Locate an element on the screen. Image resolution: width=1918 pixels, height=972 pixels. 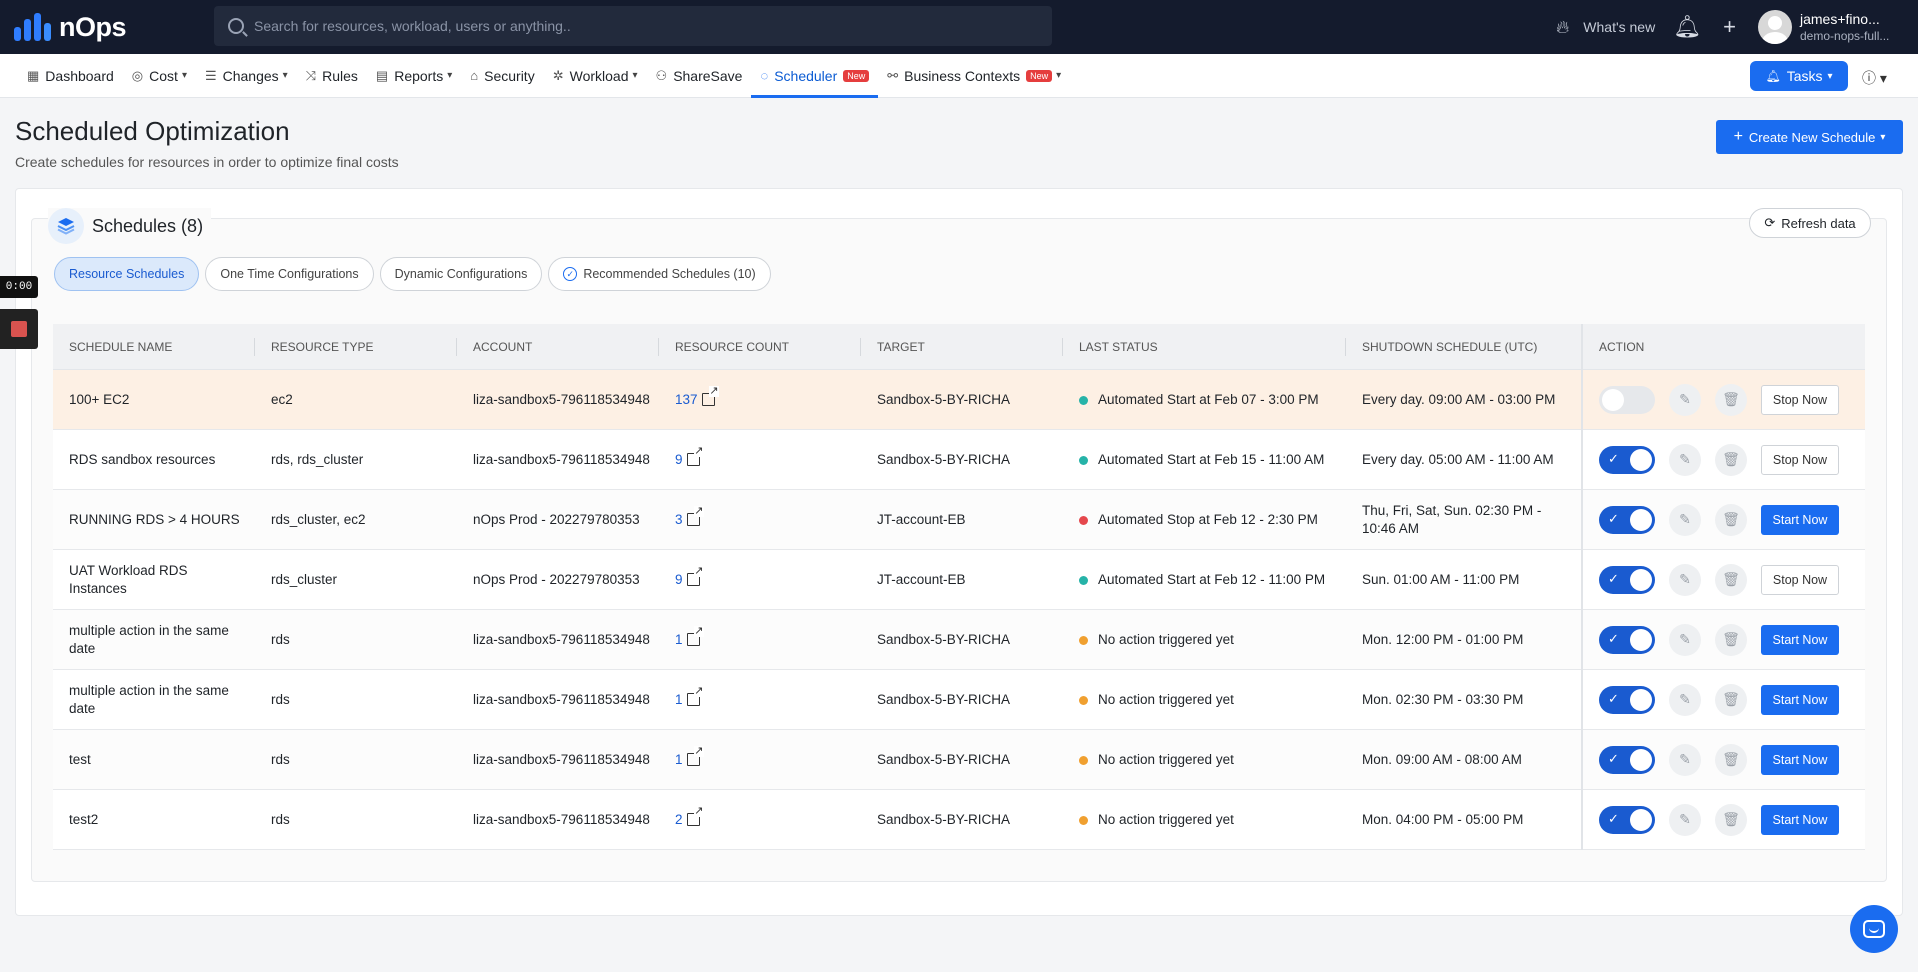
col-schedule-name: SCHEDULE NAME is located at coordinates (154, 347).